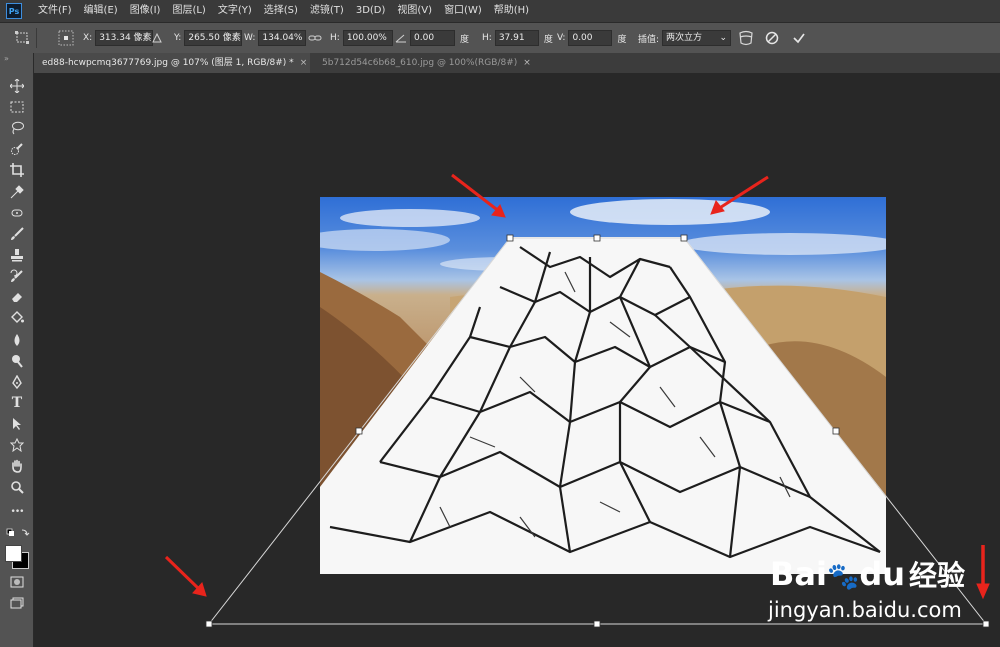  I want to click on watermark-url: jingyan.baidu.com, so click(865, 610).